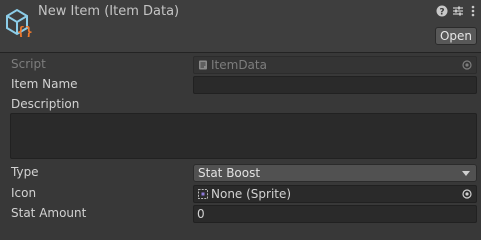  Describe the element at coordinates (335, 214) in the screenshot. I see `stat-amount-input: 0` at that location.